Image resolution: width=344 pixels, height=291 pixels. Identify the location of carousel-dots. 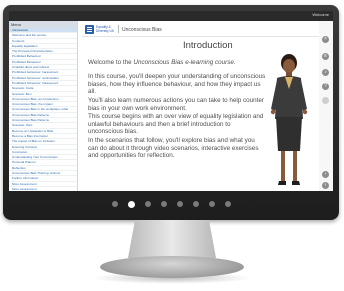
(171, 204).